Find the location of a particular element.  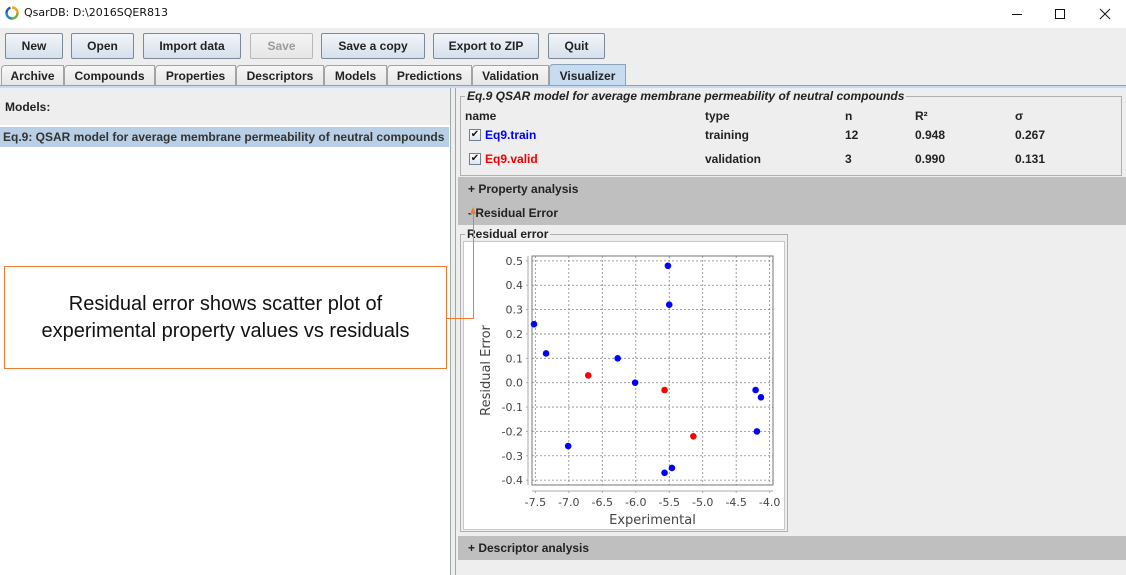

y-tick-label: 0.1 is located at coordinates (515, 358).